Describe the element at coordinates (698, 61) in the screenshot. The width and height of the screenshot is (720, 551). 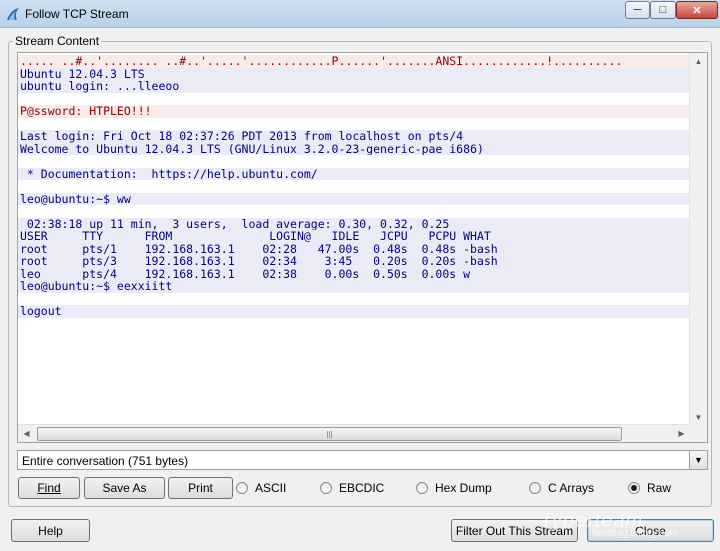
I see `scroll-up-icon: ▲` at that location.